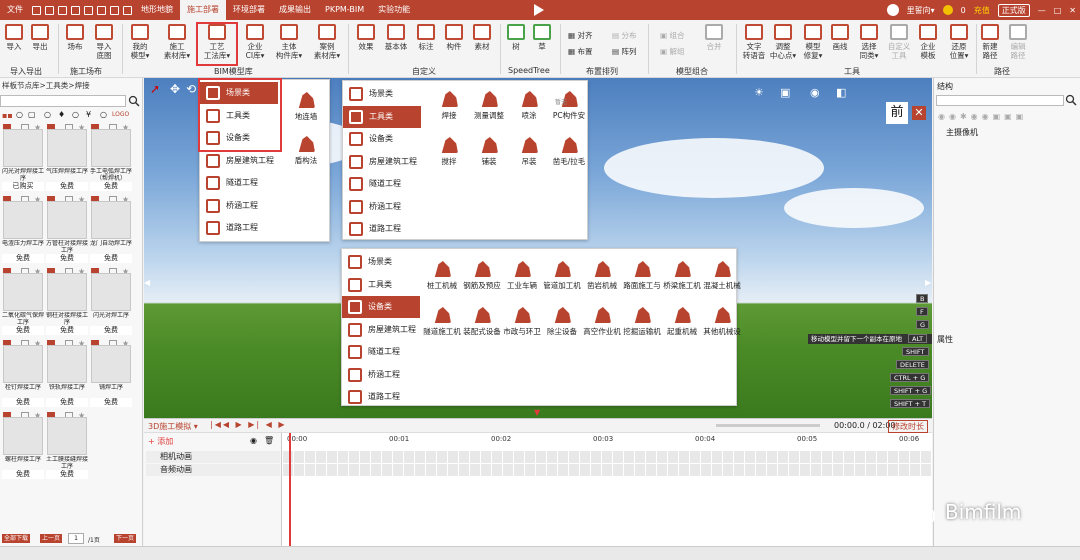  What do you see at coordinates (539, 10) in the screenshot?
I see `play-icon` at bounding box center [539, 10].